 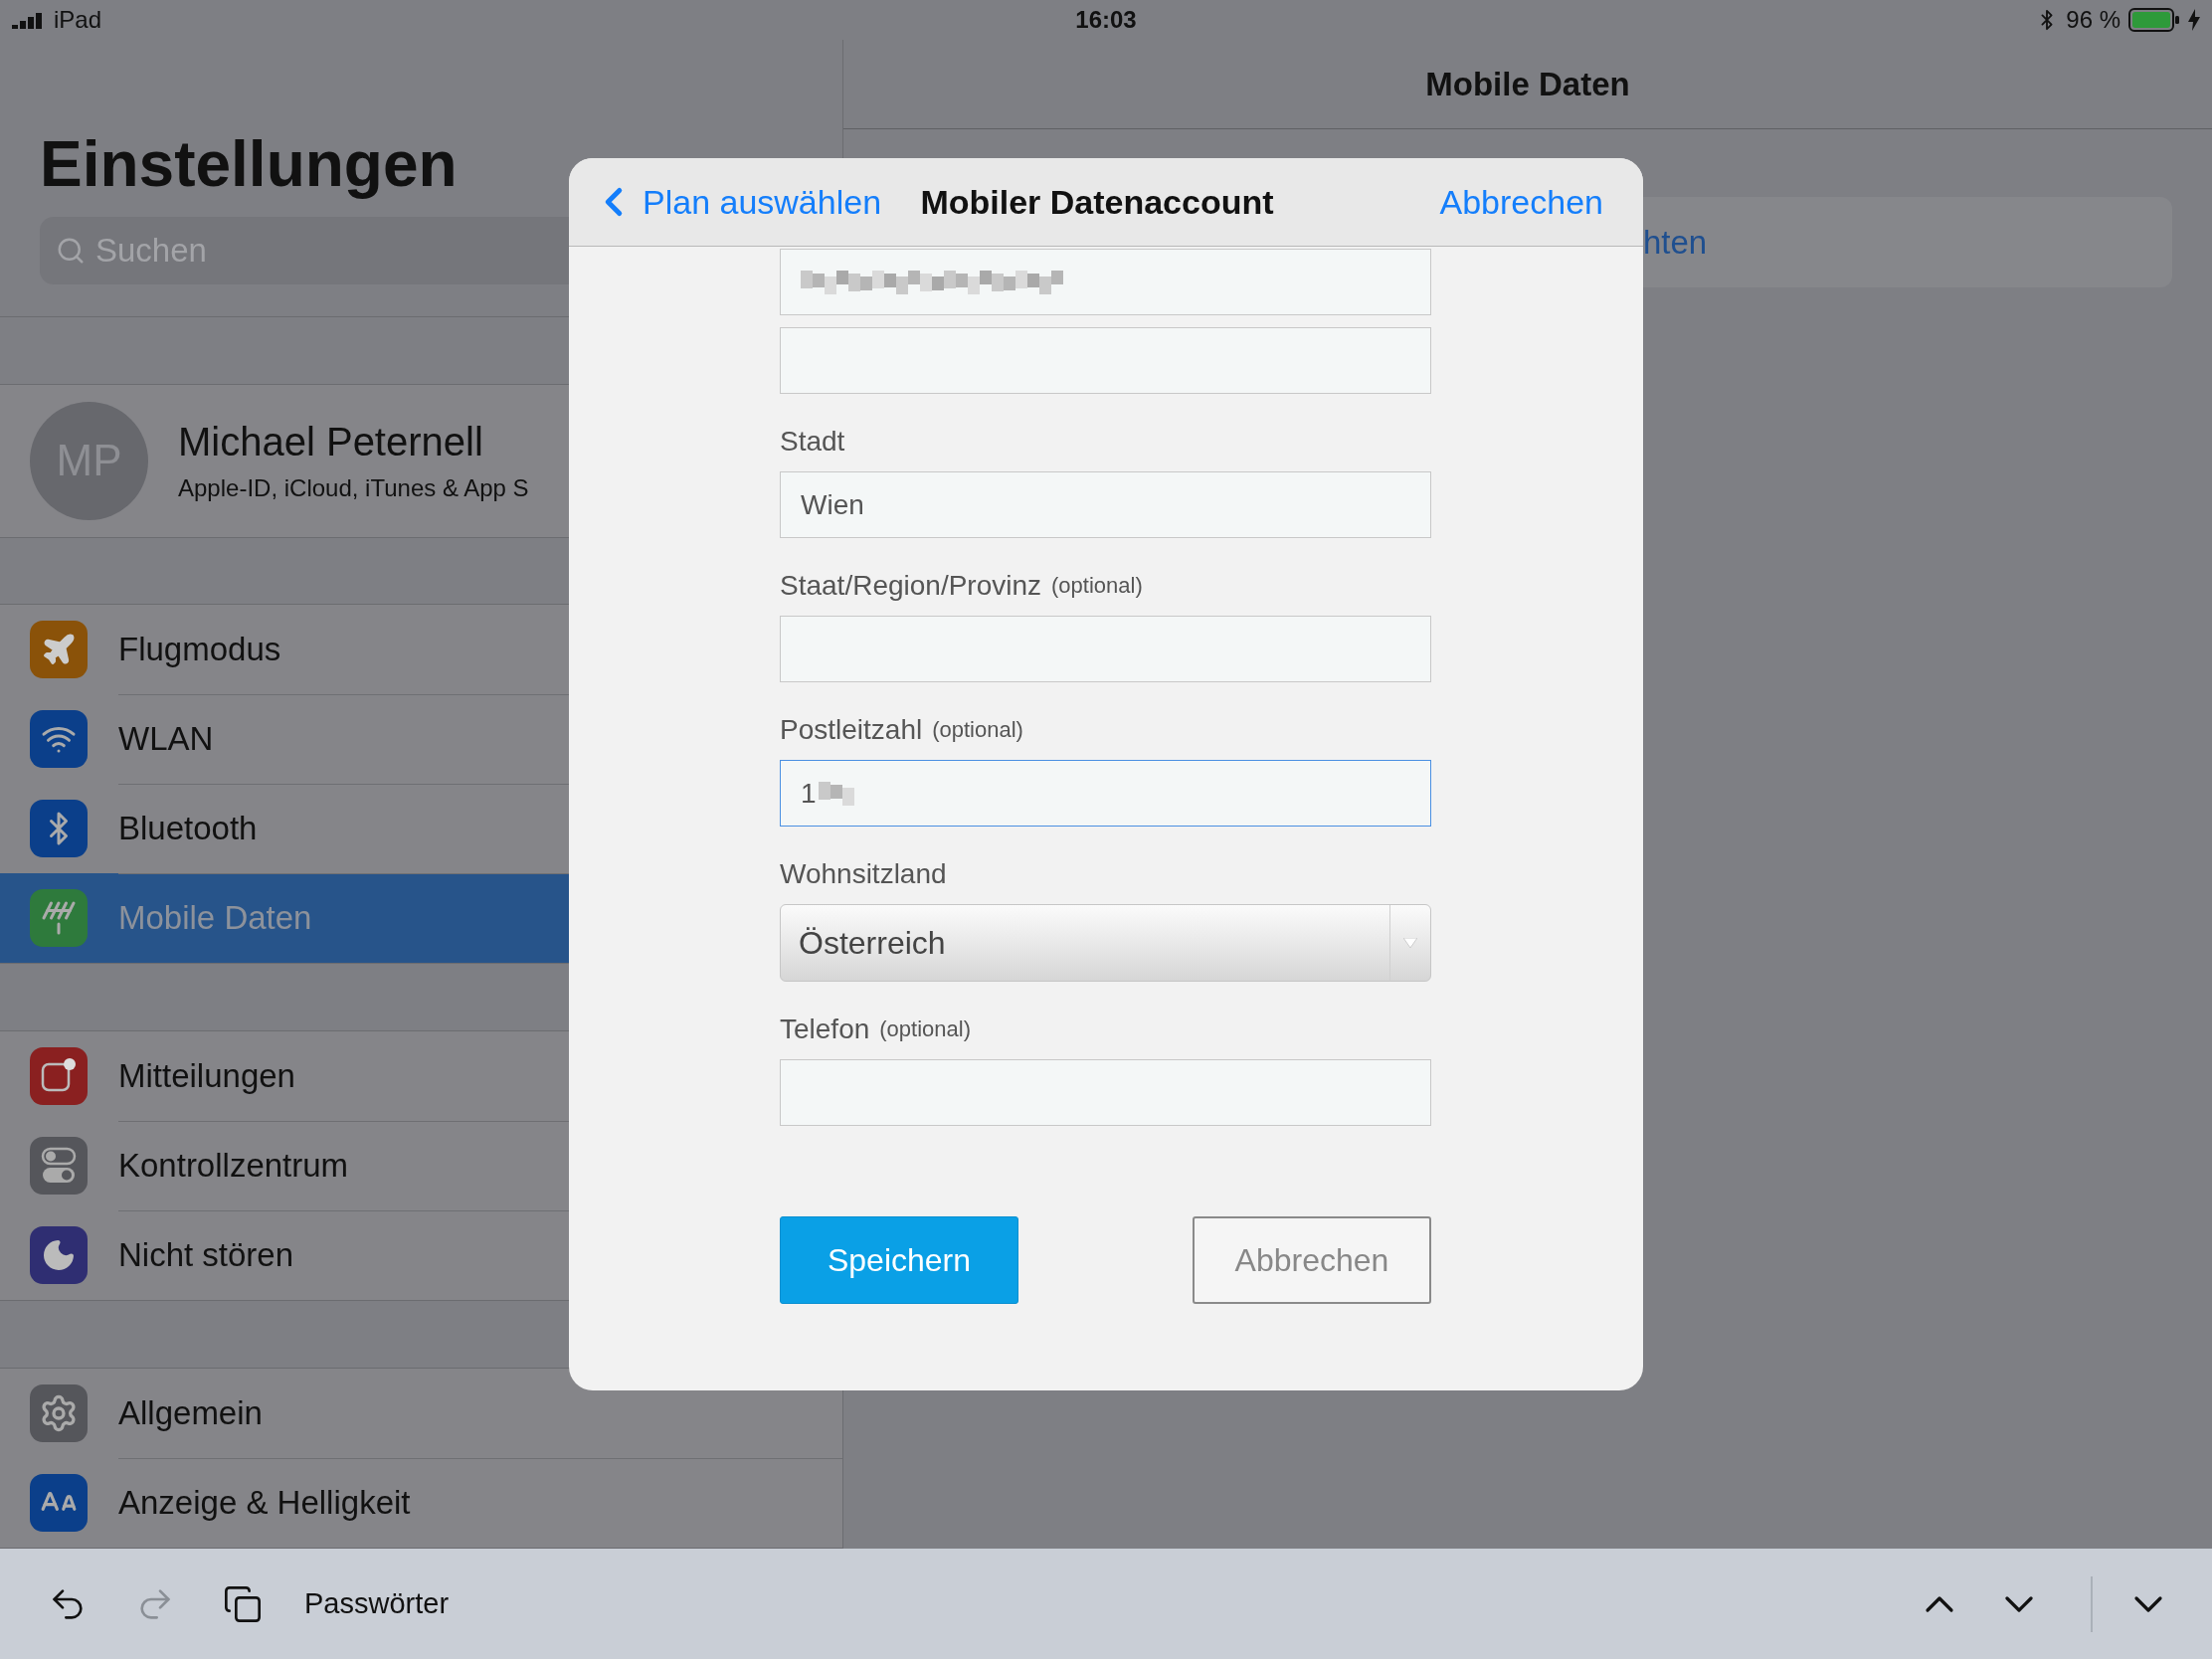 What do you see at coordinates (2194, 20) in the screenshot?
I see `charging-icon` at bounding box center [2194, 20].